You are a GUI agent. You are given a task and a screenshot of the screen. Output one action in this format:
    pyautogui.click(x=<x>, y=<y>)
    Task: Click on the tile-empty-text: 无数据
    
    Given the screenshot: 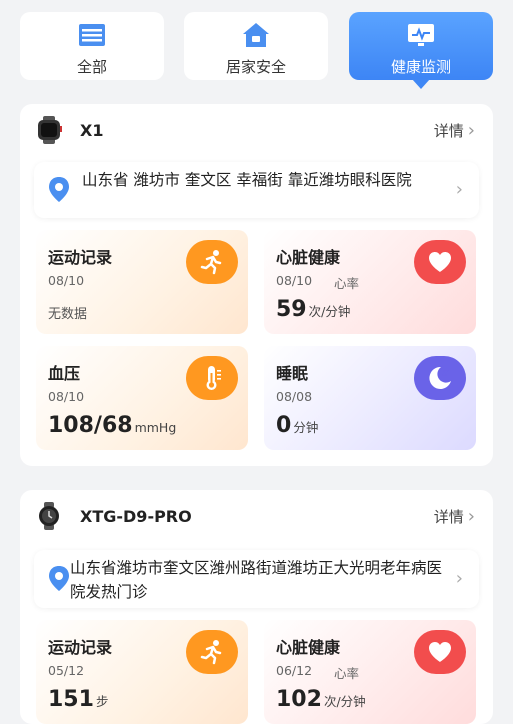 What is the action you would take?
    pyautogui.click(x=68, y=314)
    